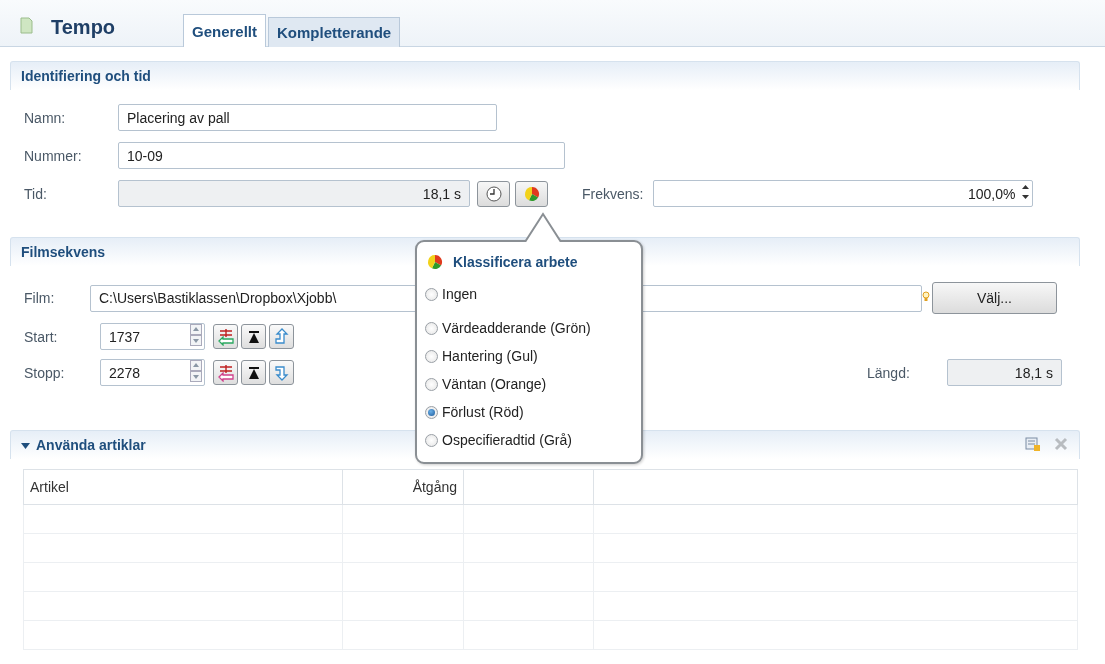 This screenshot has width=1105, height=664. Describe the element at coordinates (613, 193) in the screenshot. I see `field-label: Frekvens:` at that location.